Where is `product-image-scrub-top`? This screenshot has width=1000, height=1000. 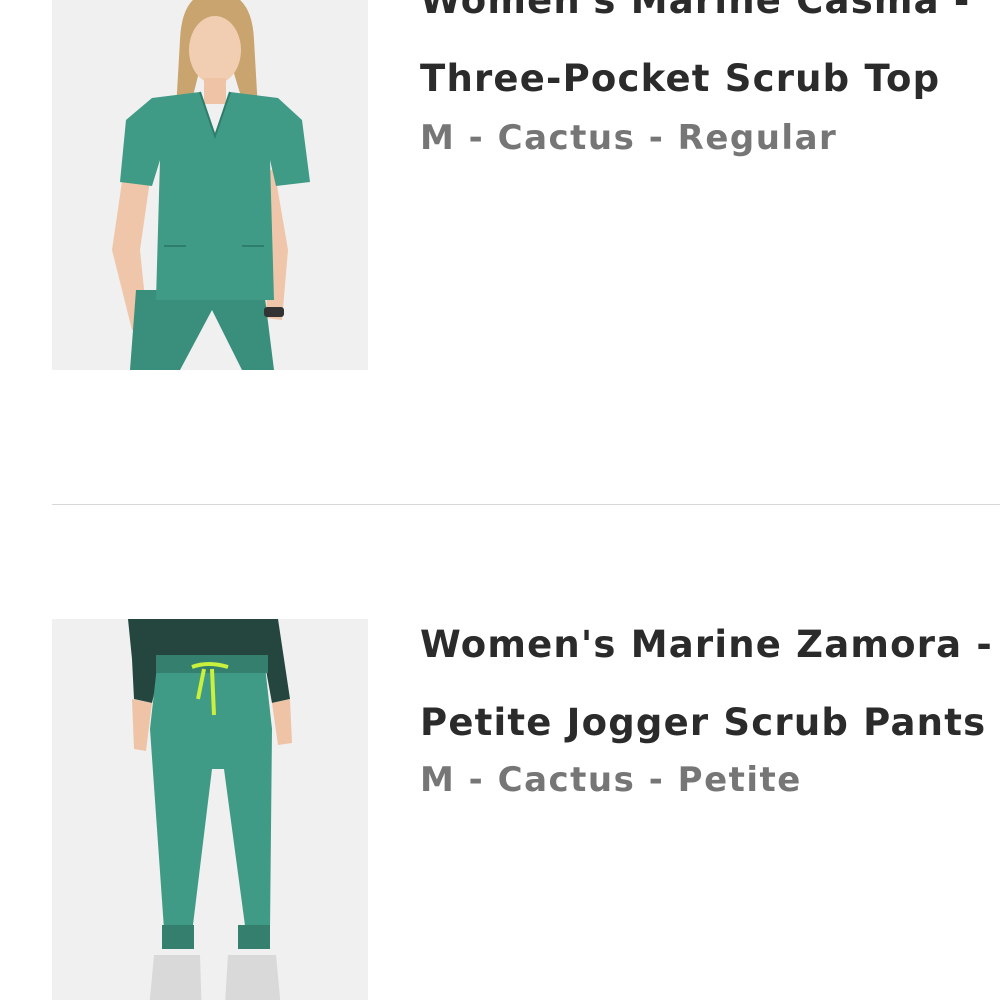 product-image-scrub-top is located at coordinates (210, 185).